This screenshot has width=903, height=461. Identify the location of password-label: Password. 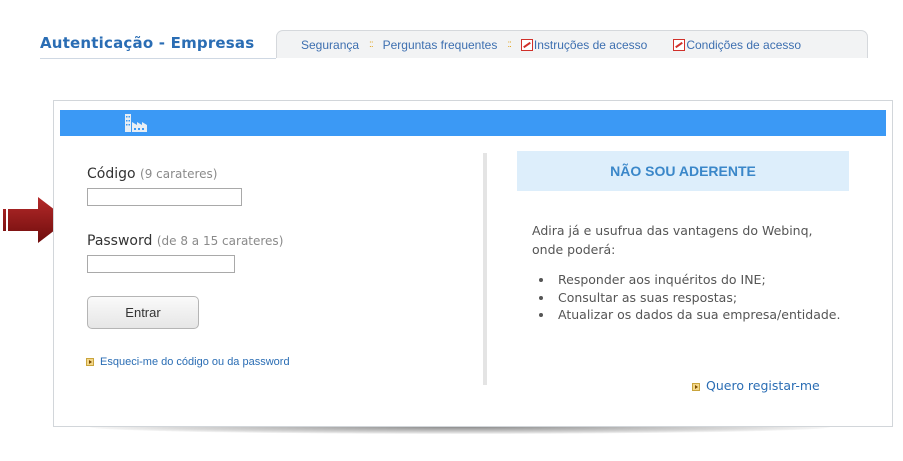
(120, 241).